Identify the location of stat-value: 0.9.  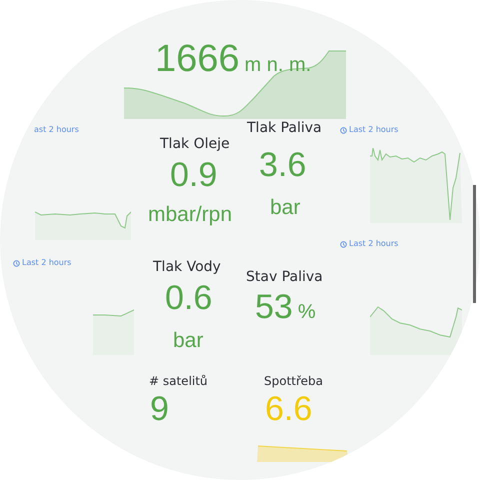
(194, 175).